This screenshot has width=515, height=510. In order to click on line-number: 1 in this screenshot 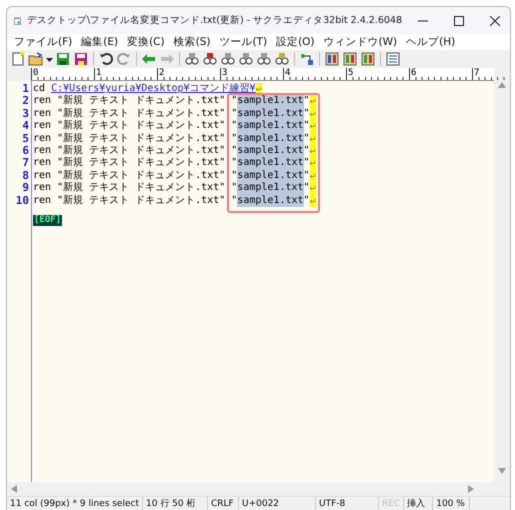, I will do `click(25, 89)`.